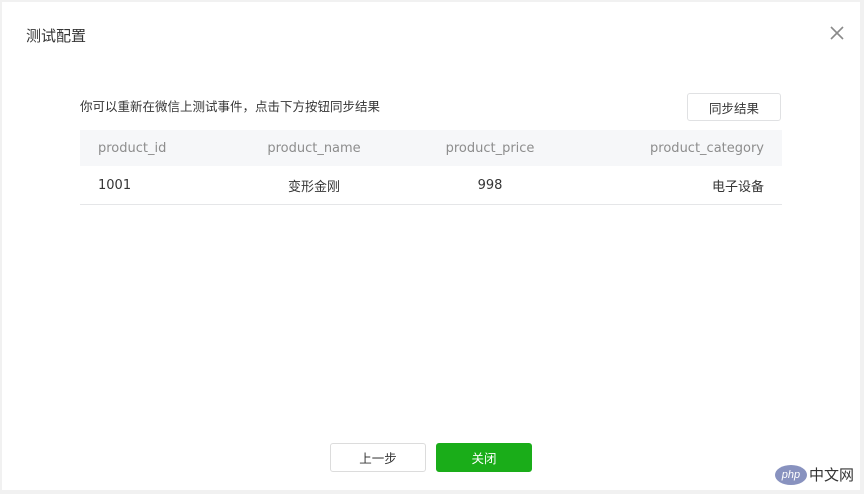  I want to click on table-row: 1001 变形金刚 998 电子设备, so click(431, 185).